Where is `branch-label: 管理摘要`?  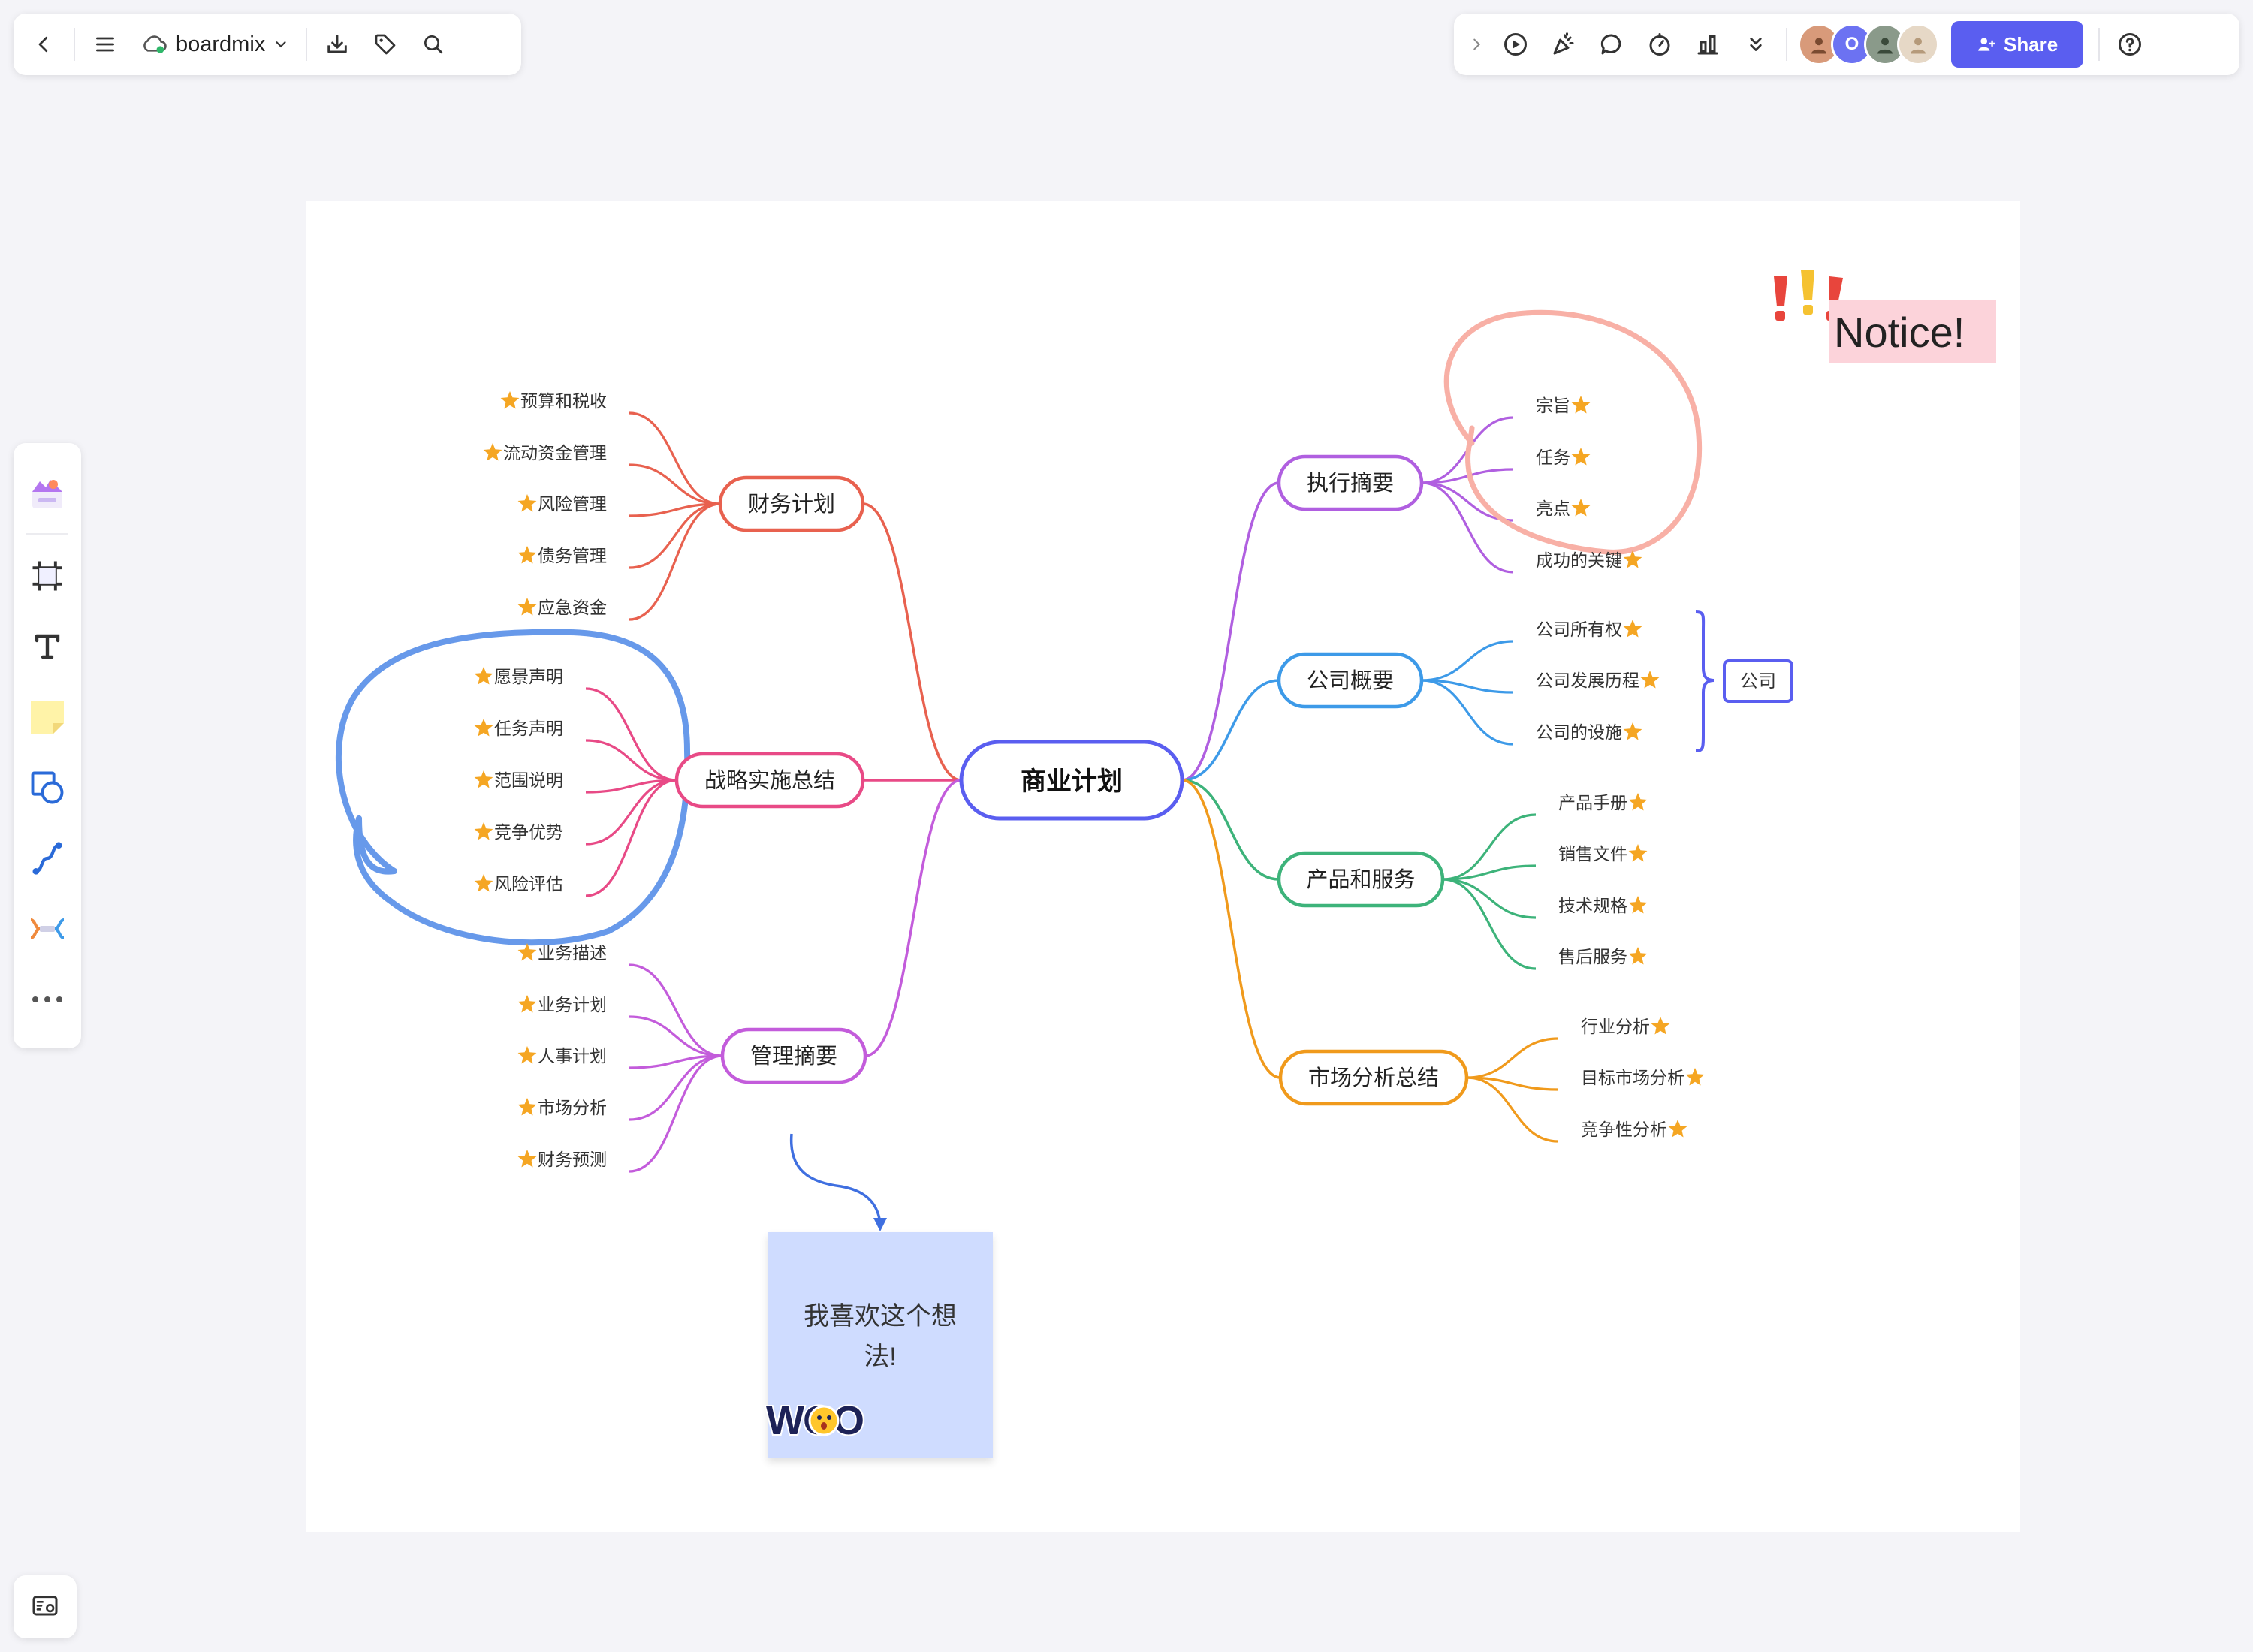 branch-label: 管理摘要 is located at coordinates (793, 1056).